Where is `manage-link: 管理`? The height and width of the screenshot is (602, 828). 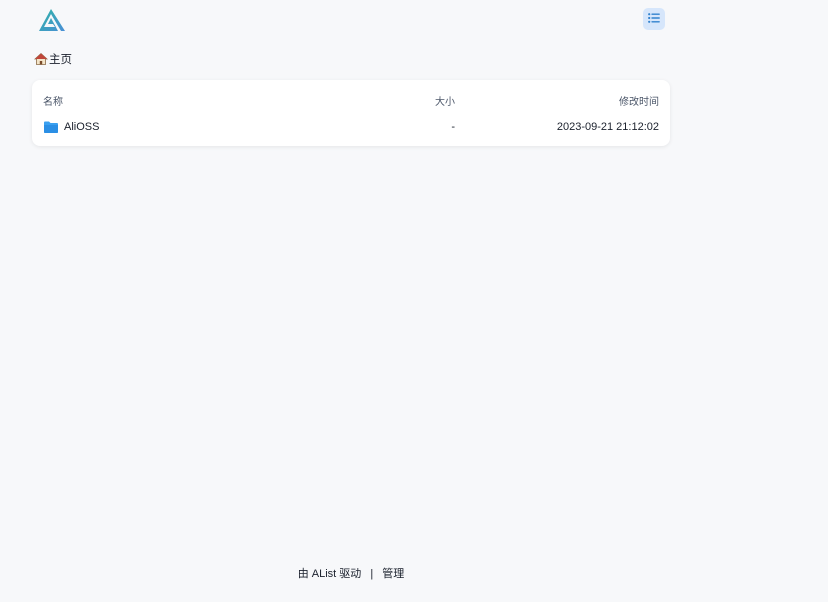 manage-link: 管理 is located at coordinates (393, 574).